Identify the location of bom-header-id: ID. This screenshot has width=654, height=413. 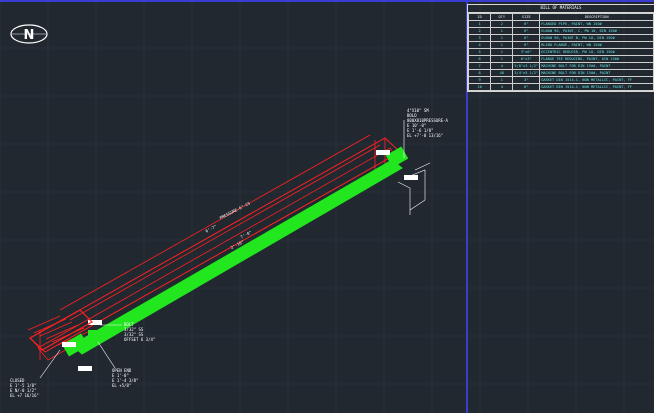
(479, 17).